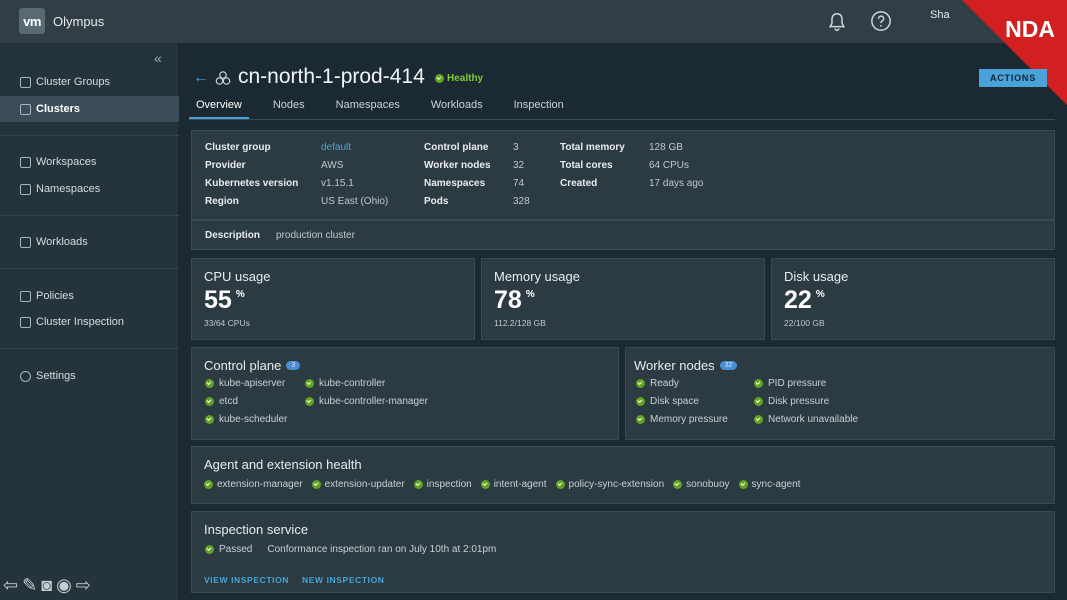  I want to click on cpu-usage-card: CPU usage 55% 33/64 CPUs, so click(333, 299).